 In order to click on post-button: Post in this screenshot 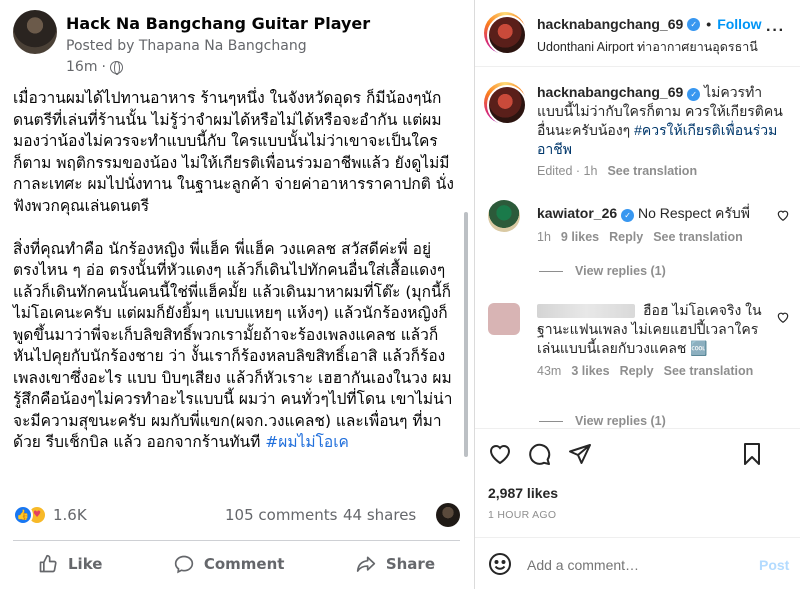, I will do `click(774, 565)`.